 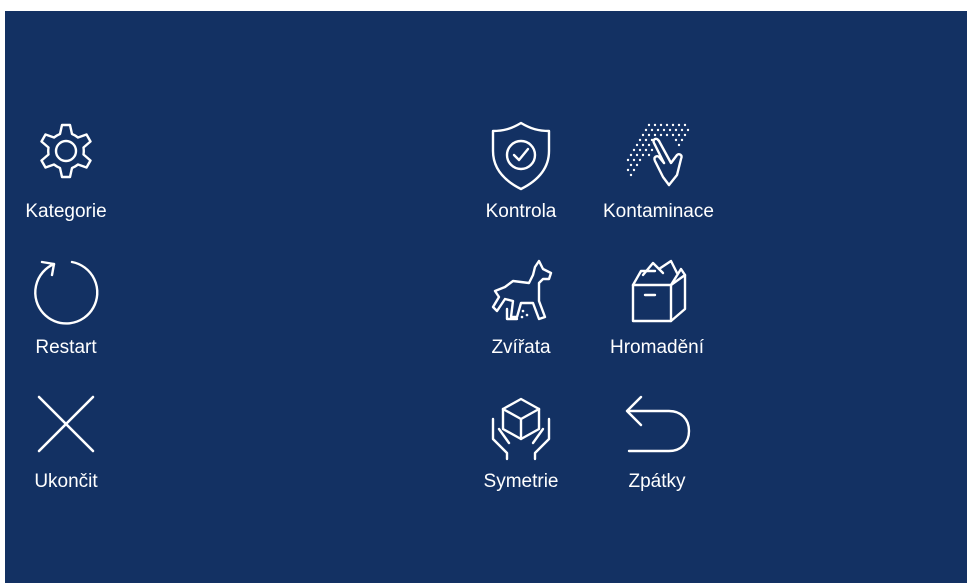 I want to click on menu-item-symetrie: Symetrie, so click(x=521, y=449).